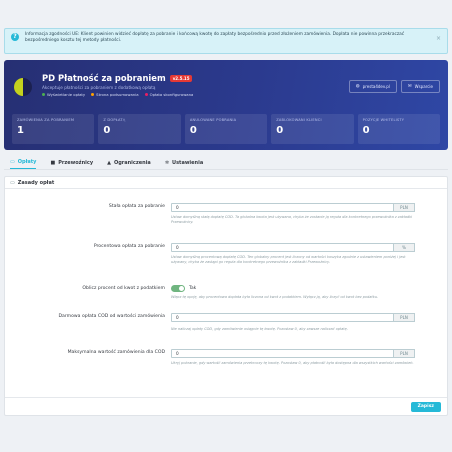  What do you see at coordinates (116, 352) in the screenshot?
I see `max-order-label: Maksymalna wartość zamówienia dla COD` at bounding box center [116, 352].